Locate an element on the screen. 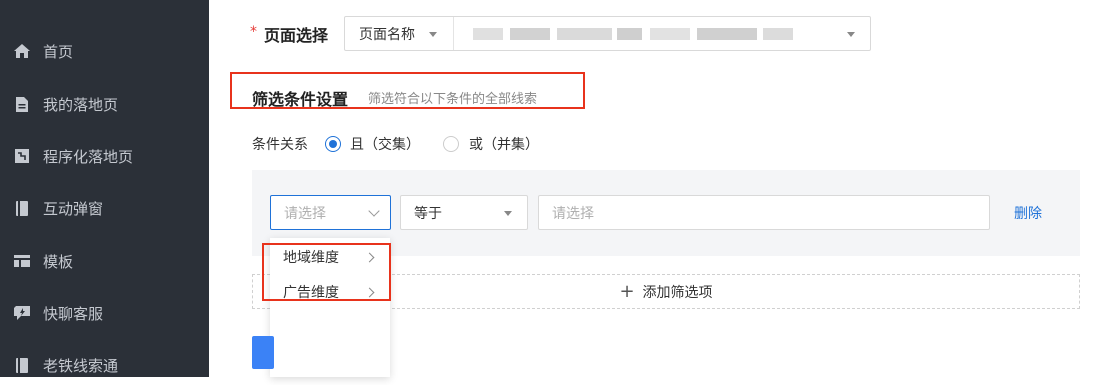  condition-operator-value: 等于 is located at coordinates (428, 213).